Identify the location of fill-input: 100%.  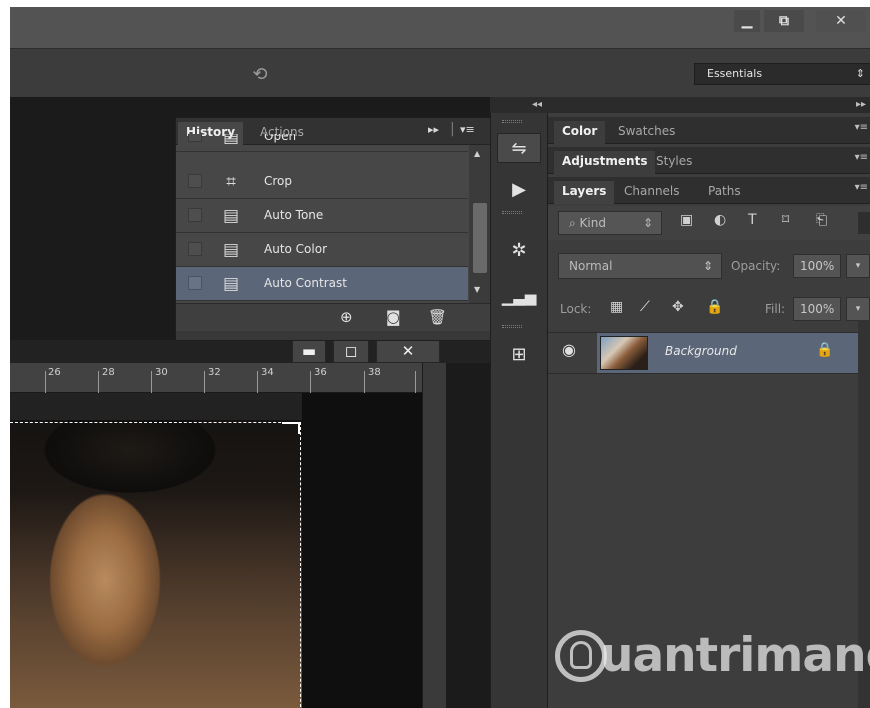
(817, 309).